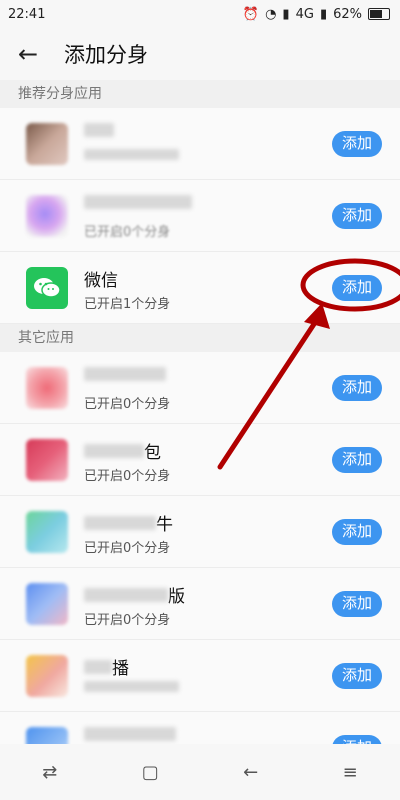 Image resolution: width=400 pixels, height=800 pixels. Describe the element at coordinates (200, 604) in the screenshot. I see `list-item: 版 已开启0个分身 添加` at that location.